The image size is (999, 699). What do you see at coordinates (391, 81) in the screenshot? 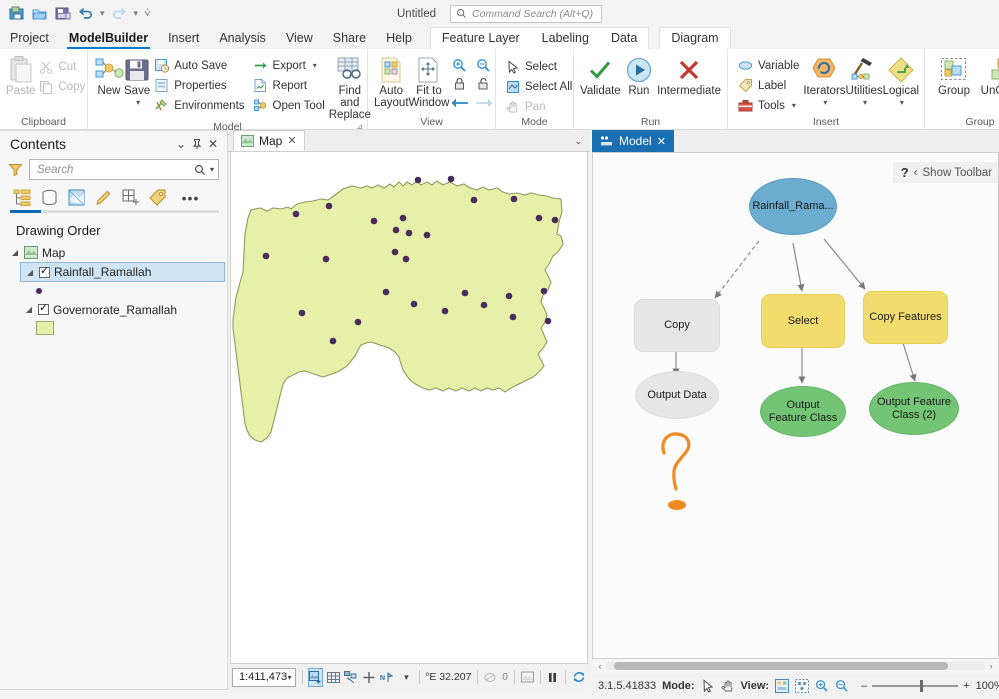
I see `auto-layout-button: Auto Layout` at bounding box center [391, 81].